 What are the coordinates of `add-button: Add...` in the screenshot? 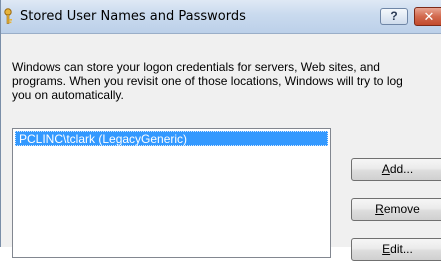 It's located at (396, 169).